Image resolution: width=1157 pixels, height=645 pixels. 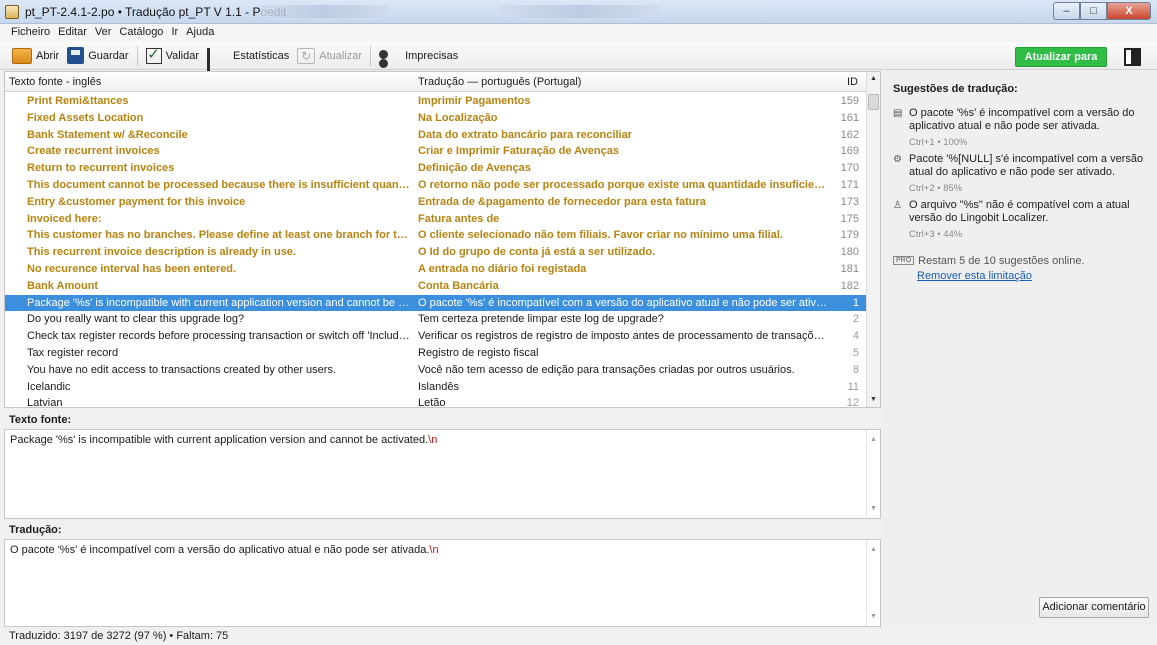 I want to click on row-translation: Definição de Avenças, so click(x=474, y=168).